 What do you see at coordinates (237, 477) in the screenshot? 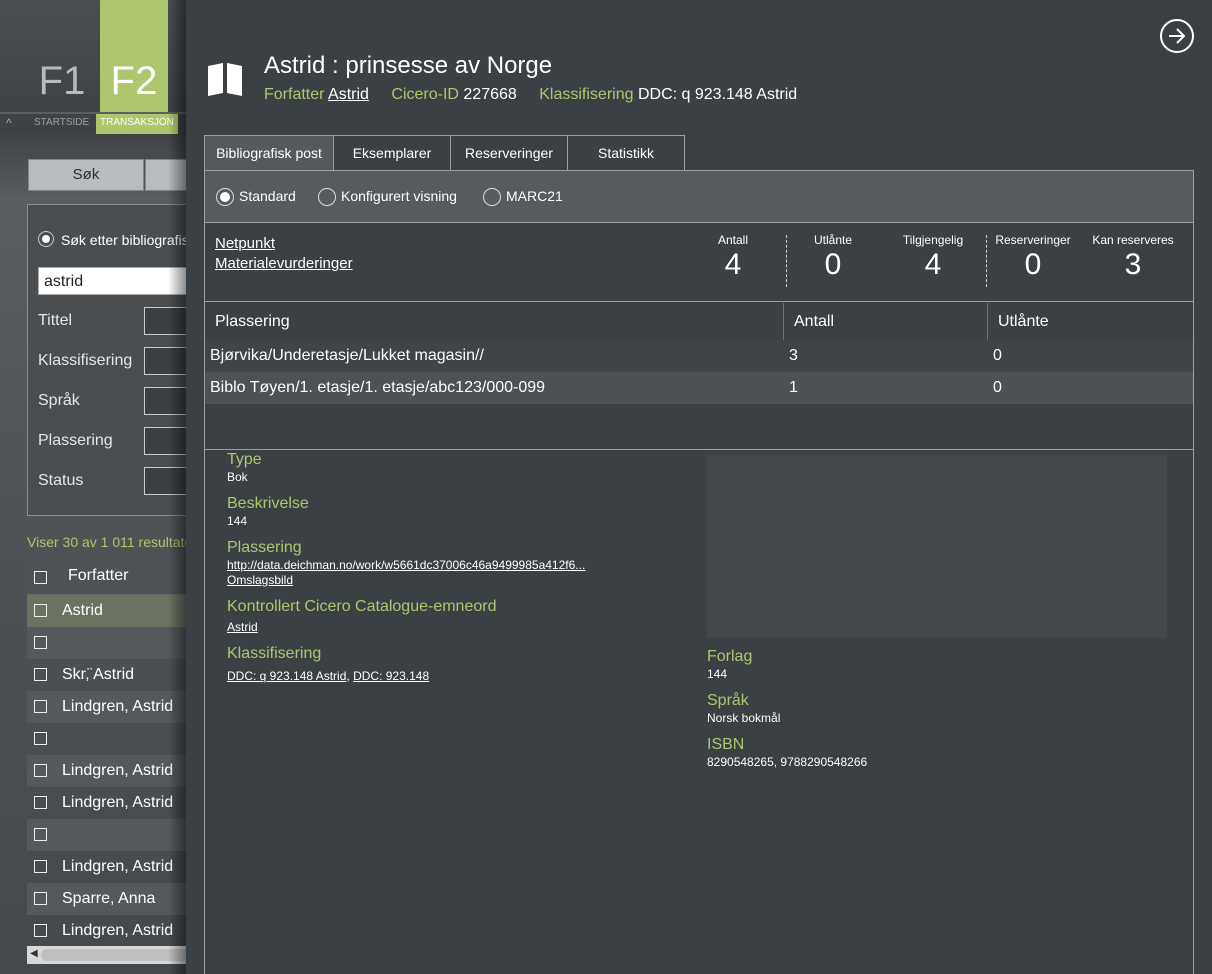
I see `type-value: Bok` at bounding box center [237, 477].